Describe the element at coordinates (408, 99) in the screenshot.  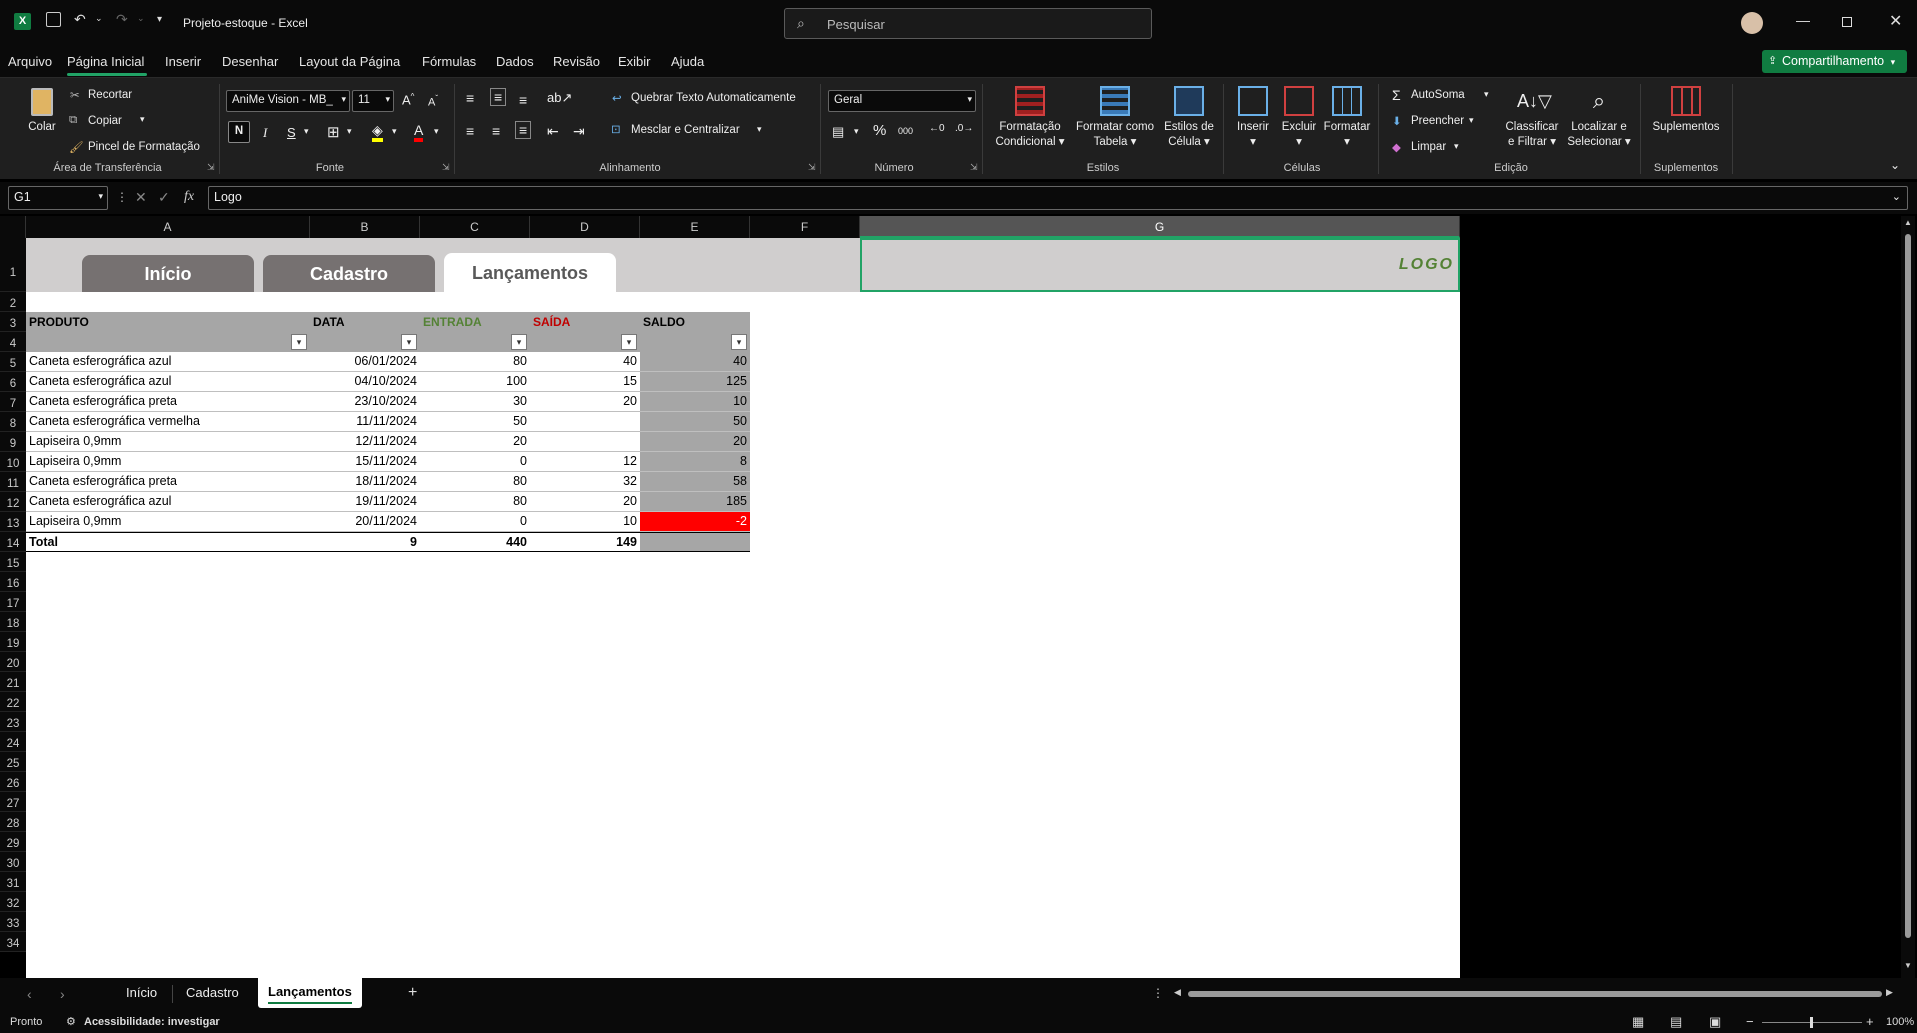
I see `increase-font-icon: A^` at that location.